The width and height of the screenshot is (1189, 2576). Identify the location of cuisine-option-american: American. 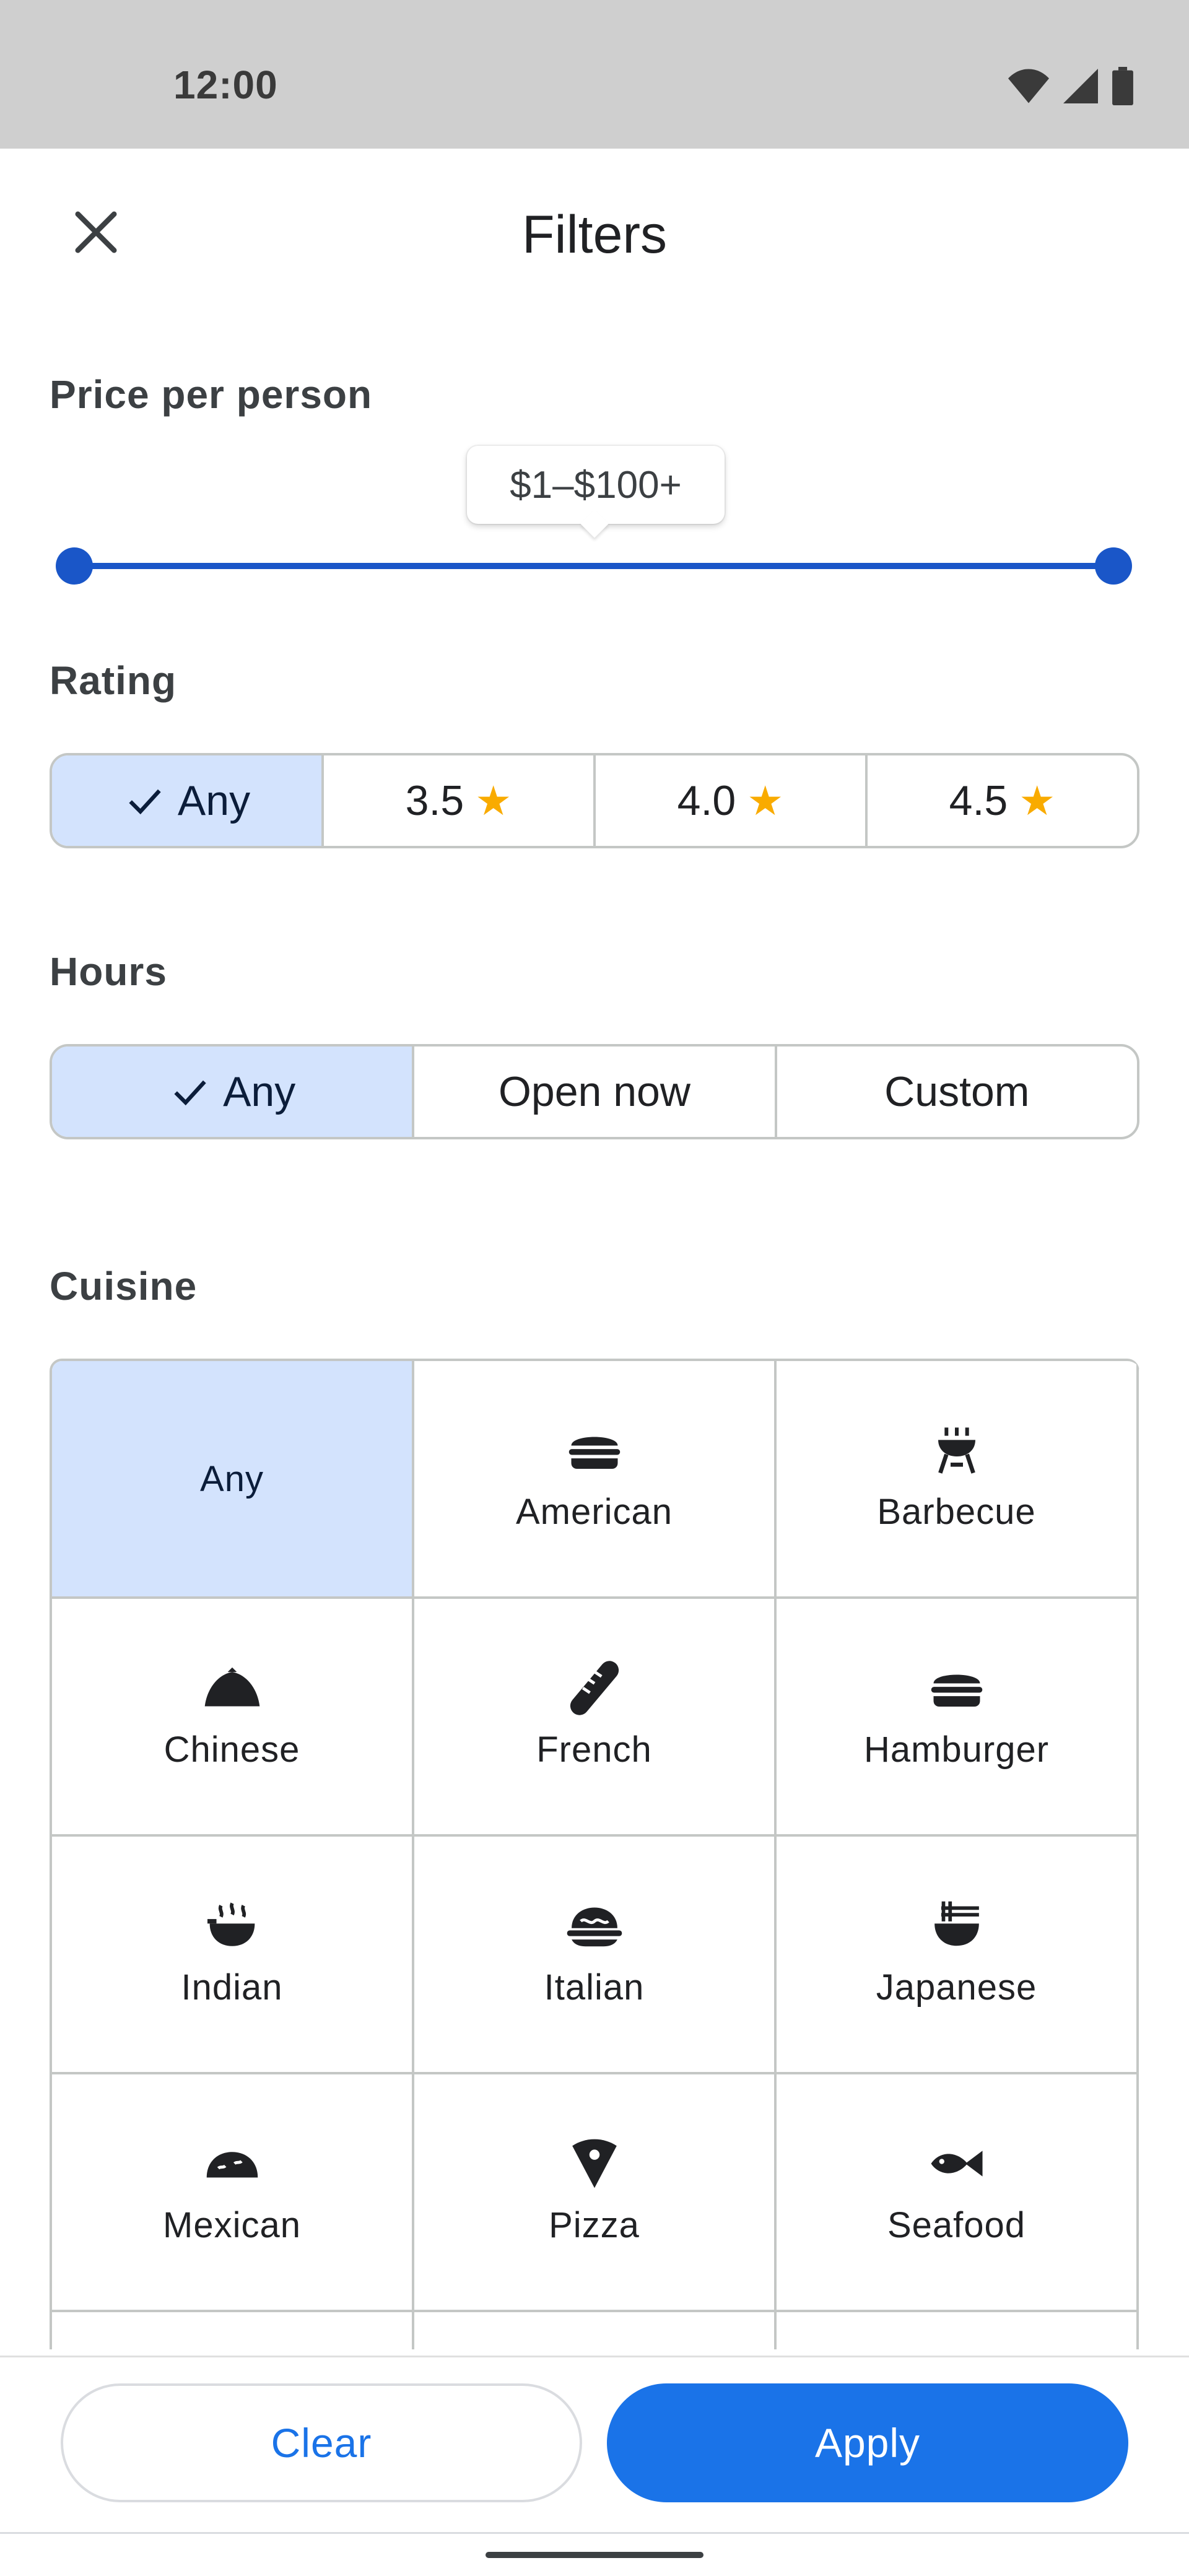
(595, 1480).